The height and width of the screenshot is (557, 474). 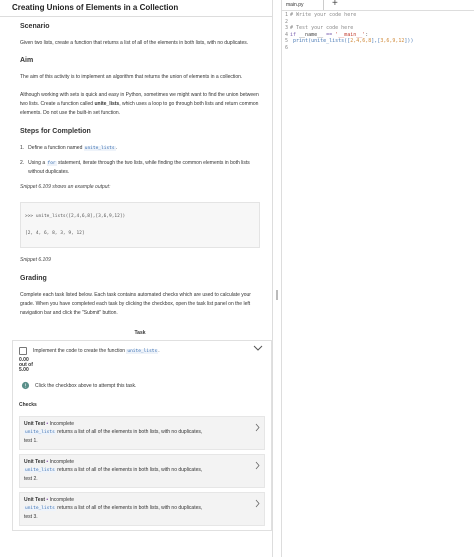 I want to click on step-text-post: ., so click(x=116, y=148).